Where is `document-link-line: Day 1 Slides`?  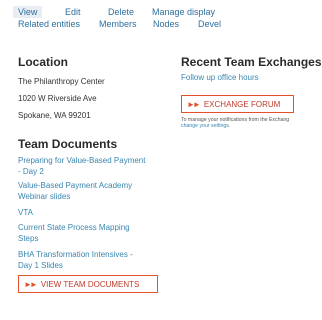 document-link-line: Day 1 Slides is located at coordinates (40, 265).